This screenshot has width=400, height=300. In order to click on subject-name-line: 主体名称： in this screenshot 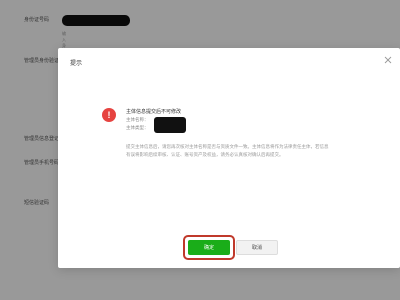, I will do `click(137, 120)`.